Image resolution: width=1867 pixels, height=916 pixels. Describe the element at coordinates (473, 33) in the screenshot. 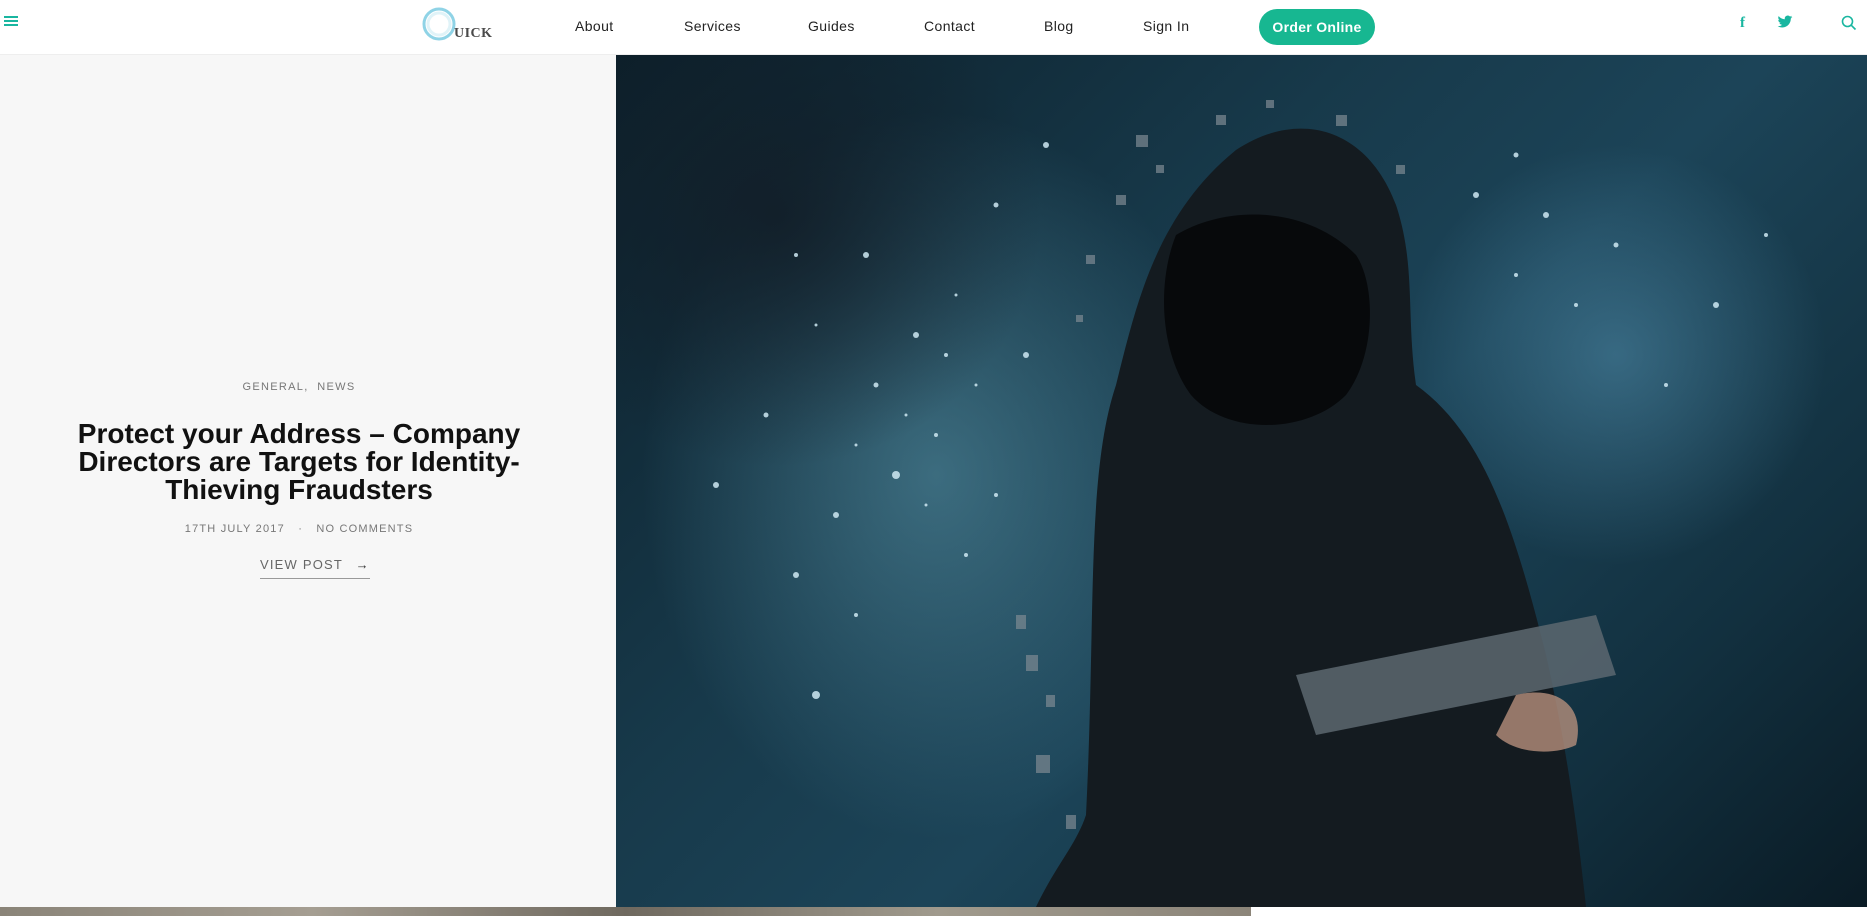

I see `logo-word: UICK` at that location.